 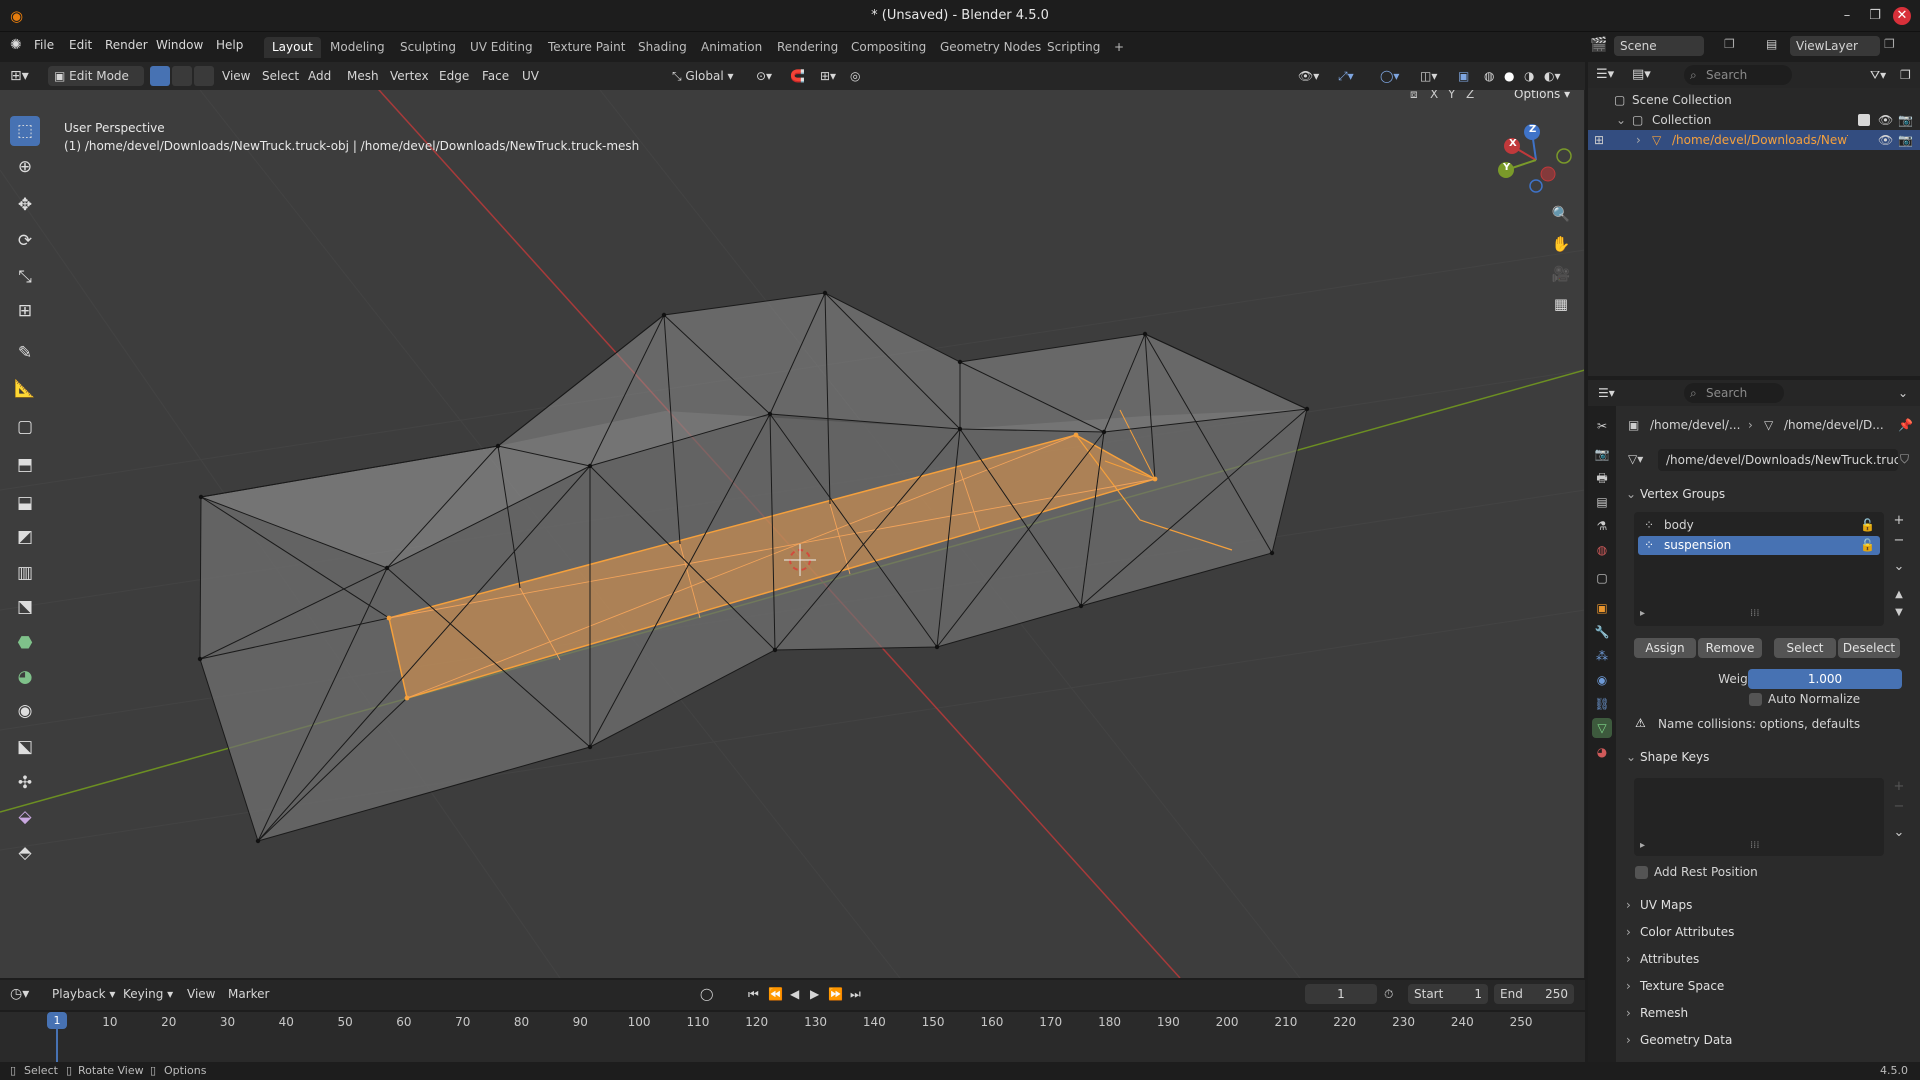 I want to click on shape-keys-filter-chevron-icon: ▸, so click(x=1642, y=845).